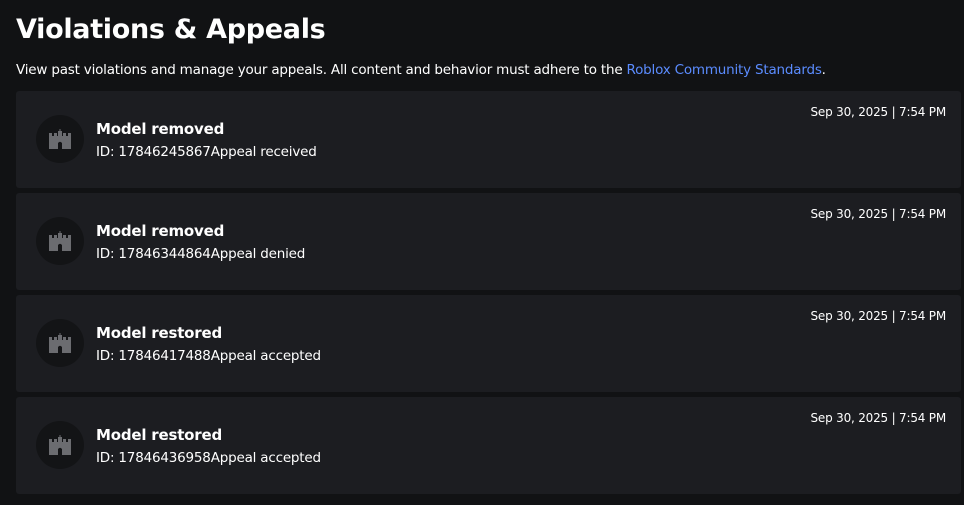  What do you see at coordinates (724, 70) in the screenshot?
I see `community-standards-link: Roblox Community Standards` at bounding box center [724, 70].